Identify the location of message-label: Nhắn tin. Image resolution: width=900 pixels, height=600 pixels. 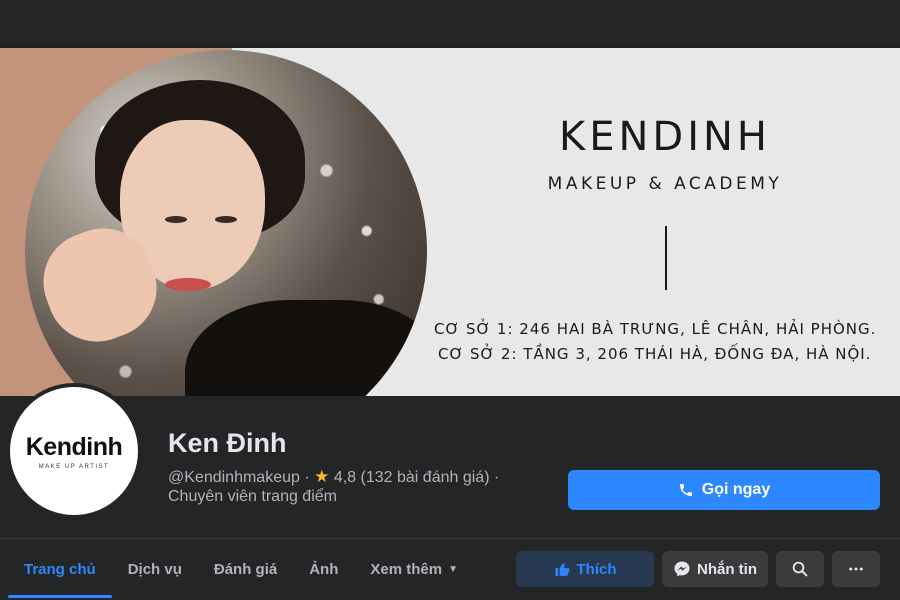
(727, 569).